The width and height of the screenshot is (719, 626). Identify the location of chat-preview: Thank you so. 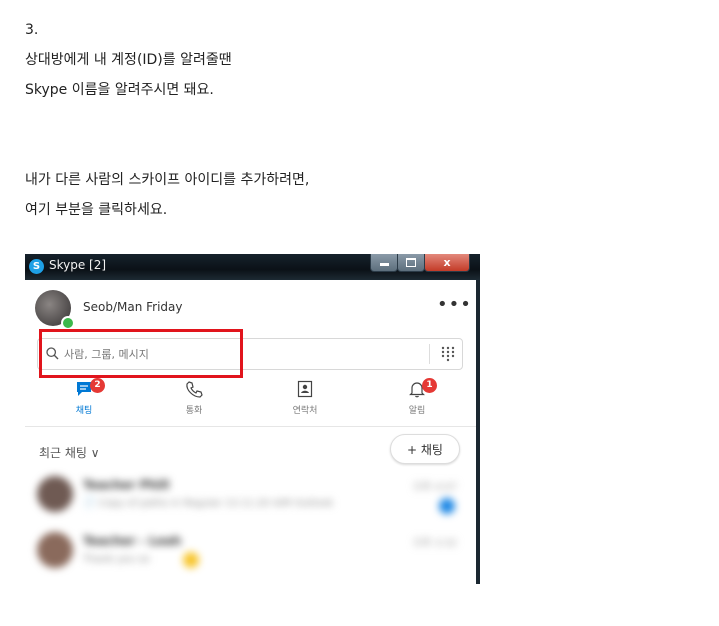
(116, 559).